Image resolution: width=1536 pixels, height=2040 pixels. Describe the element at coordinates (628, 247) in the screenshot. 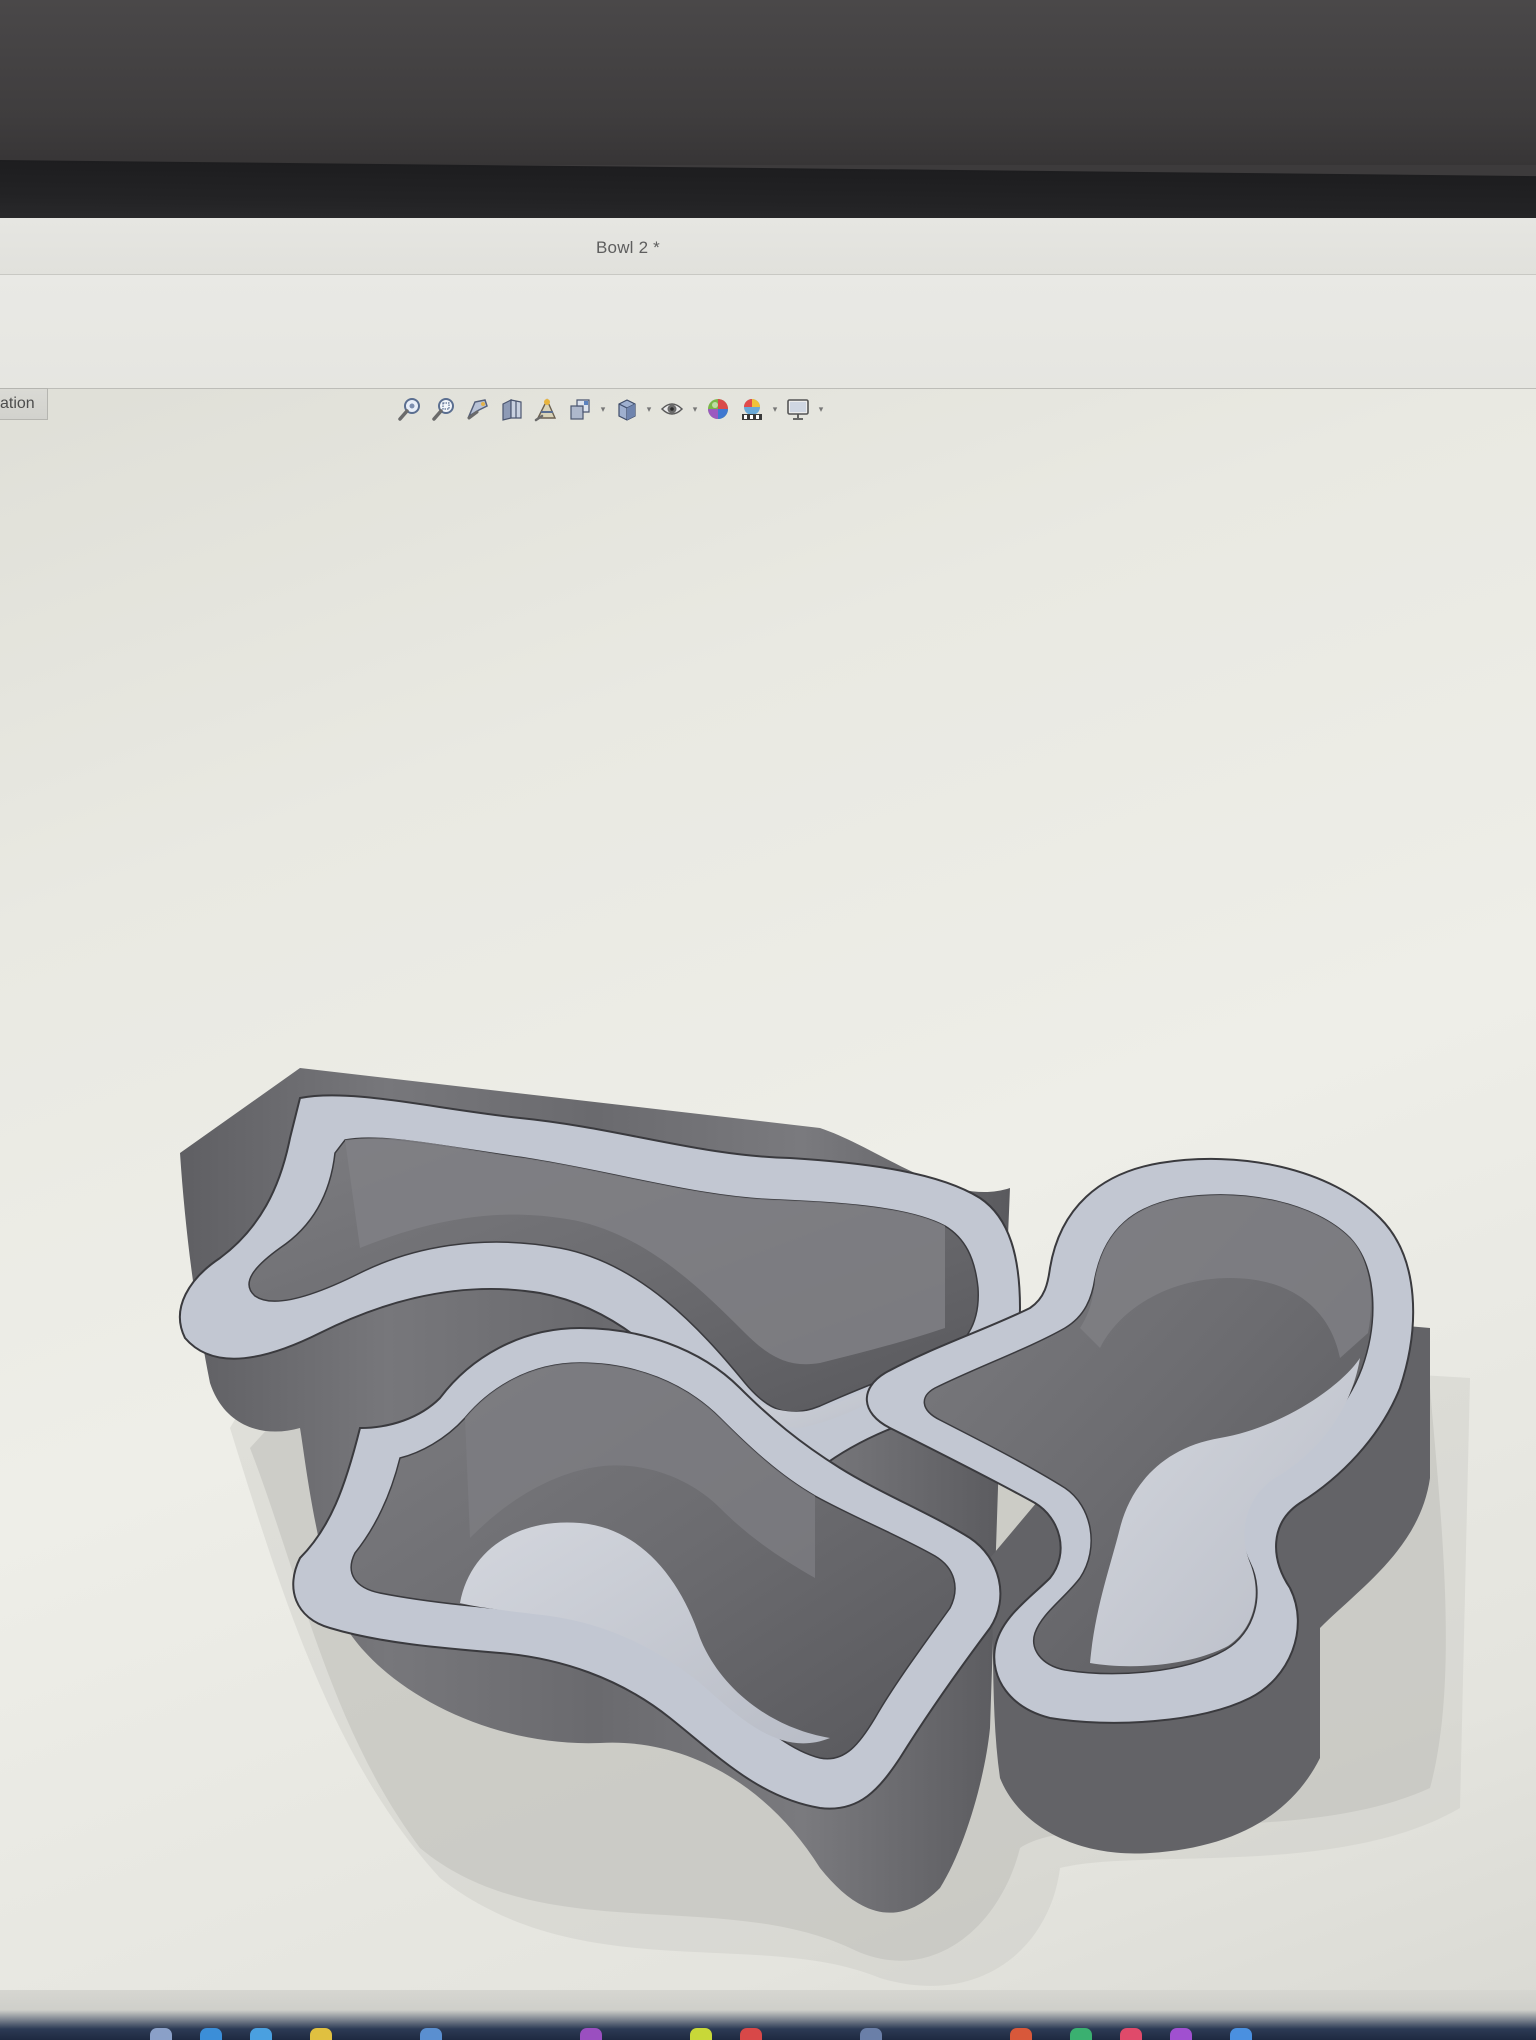

I see `window-title: Bowl 2 *` at that location.